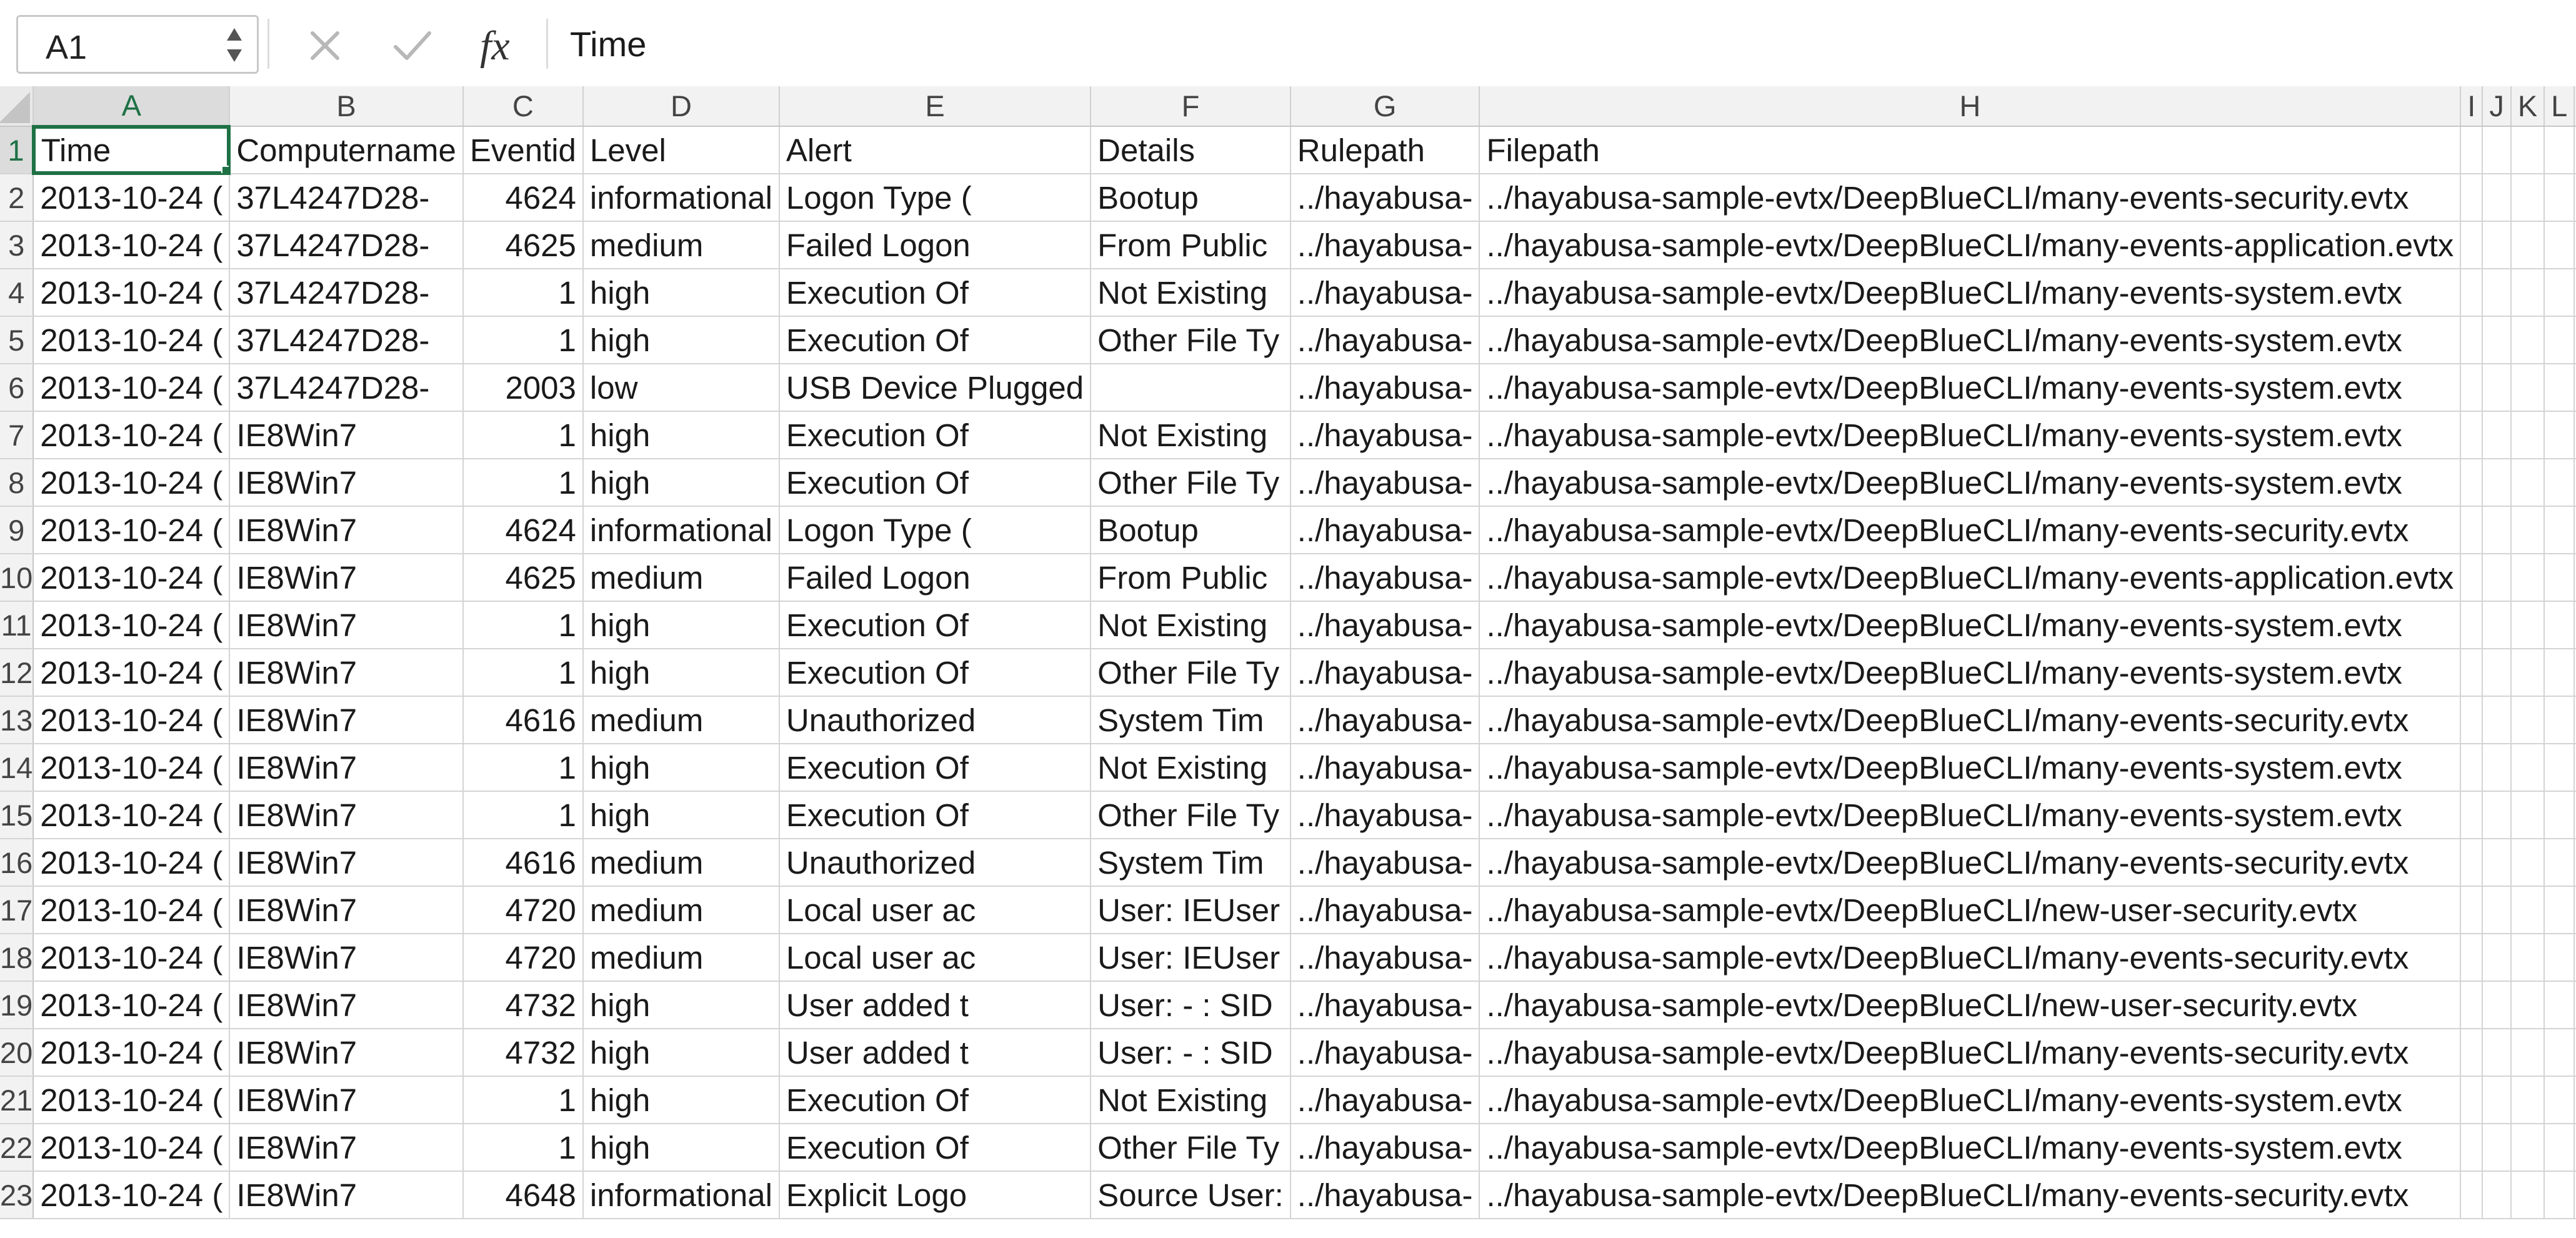 This screenshot has width=2576, height=1238. Describe the element at coordinates (17, 530) in the screenshot. I see `row-header-9: 9` at that location.